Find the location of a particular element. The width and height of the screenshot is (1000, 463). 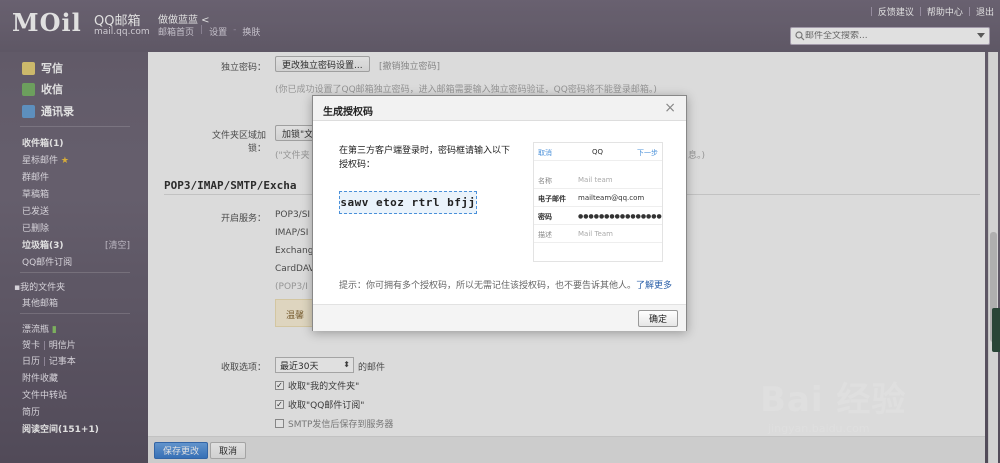

preview-row-description: 描述 Mail Team is located at coordinates (598, 234).